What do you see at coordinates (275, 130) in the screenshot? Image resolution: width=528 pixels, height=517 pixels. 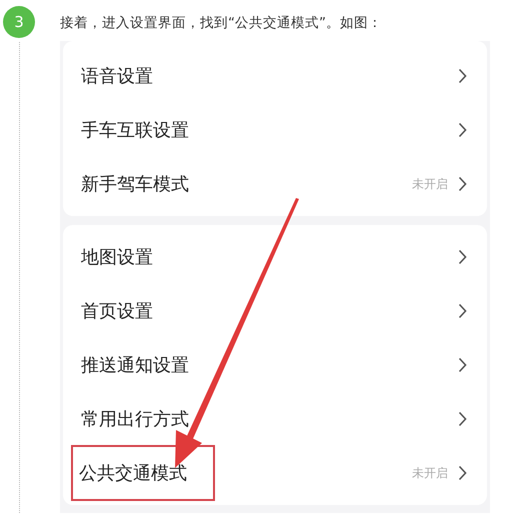 I see `settings-row: 手车互联设置` at bounding box center [275, 130].